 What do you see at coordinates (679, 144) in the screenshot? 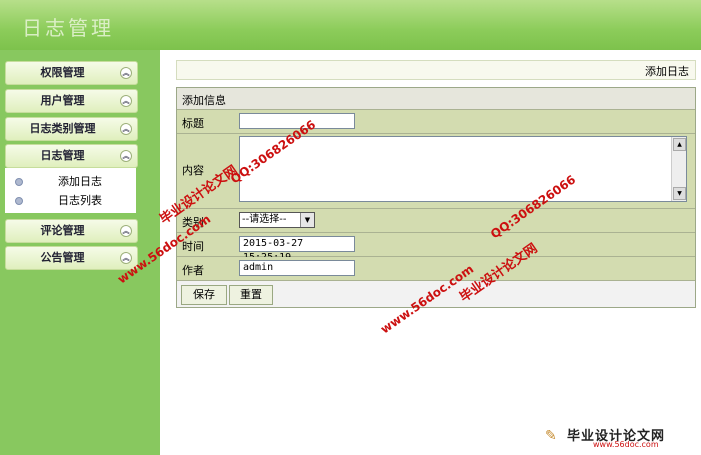
I see `scroll-up-icon: ▲` at bounding box center [679, 144].